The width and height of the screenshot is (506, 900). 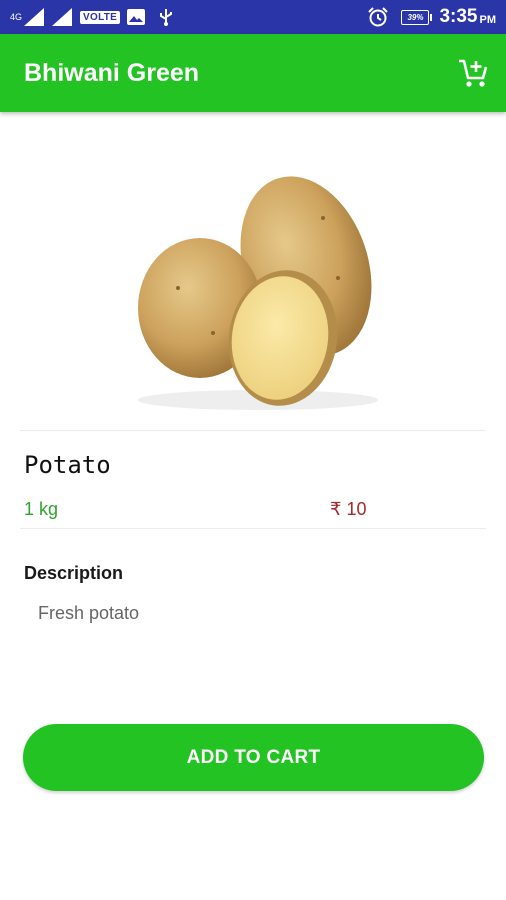 What do you see at coordinates (41, 509) in the screenshot?
I see `product-quantity: 1 kg` at bounding box center [41, 509].